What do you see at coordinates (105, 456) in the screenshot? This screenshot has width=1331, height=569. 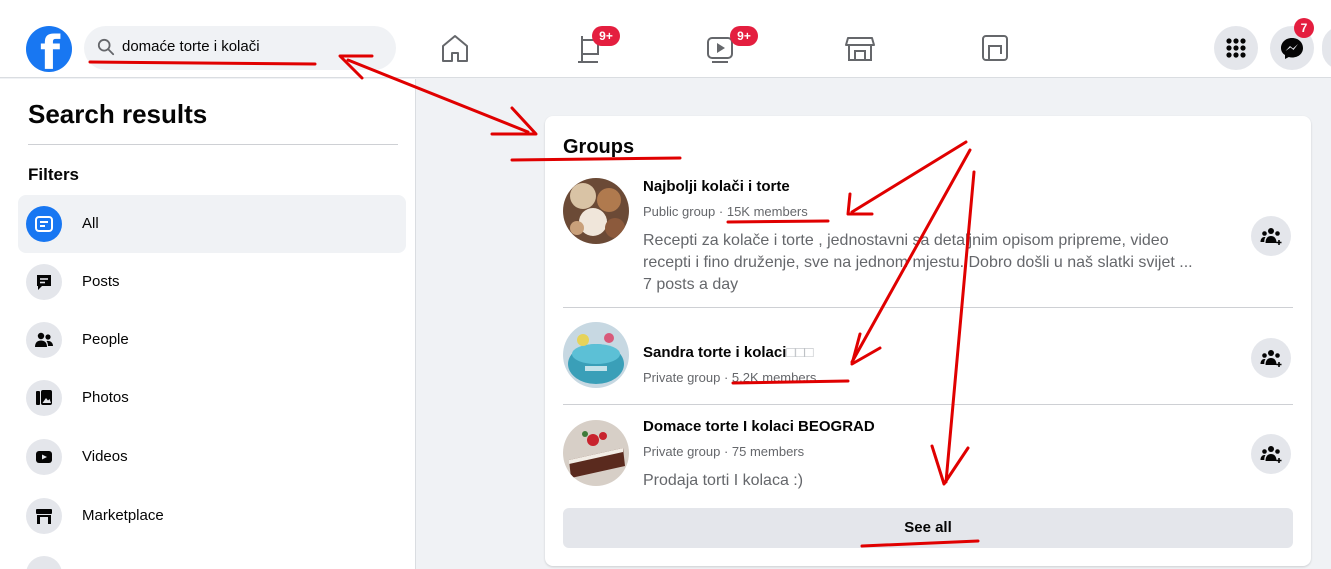 I see `filter-label: Videos` at bounding box center [105, 456].